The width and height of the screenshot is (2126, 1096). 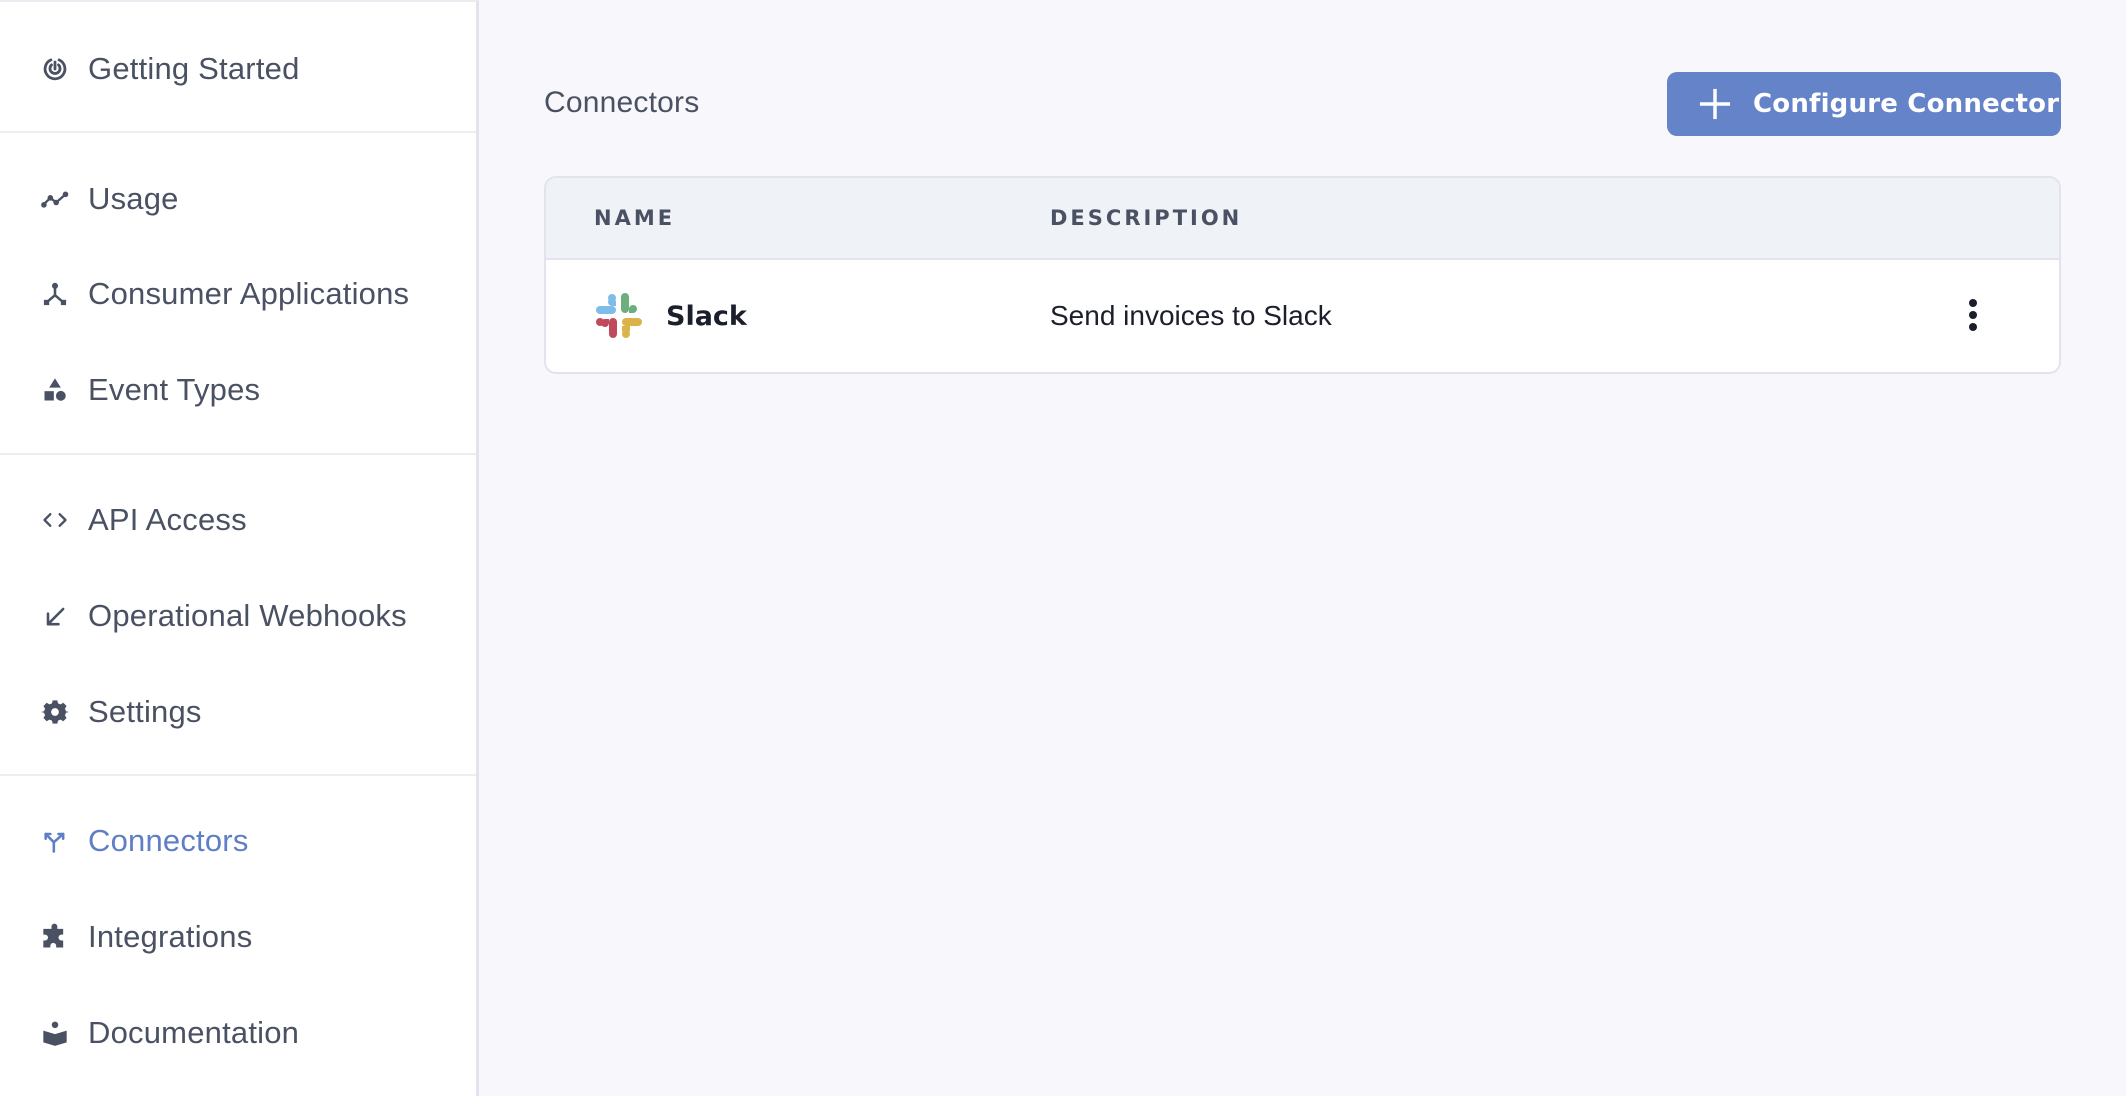 I want to click on configure-connector-label: Configure Connector, so click(x=1906, y=104).